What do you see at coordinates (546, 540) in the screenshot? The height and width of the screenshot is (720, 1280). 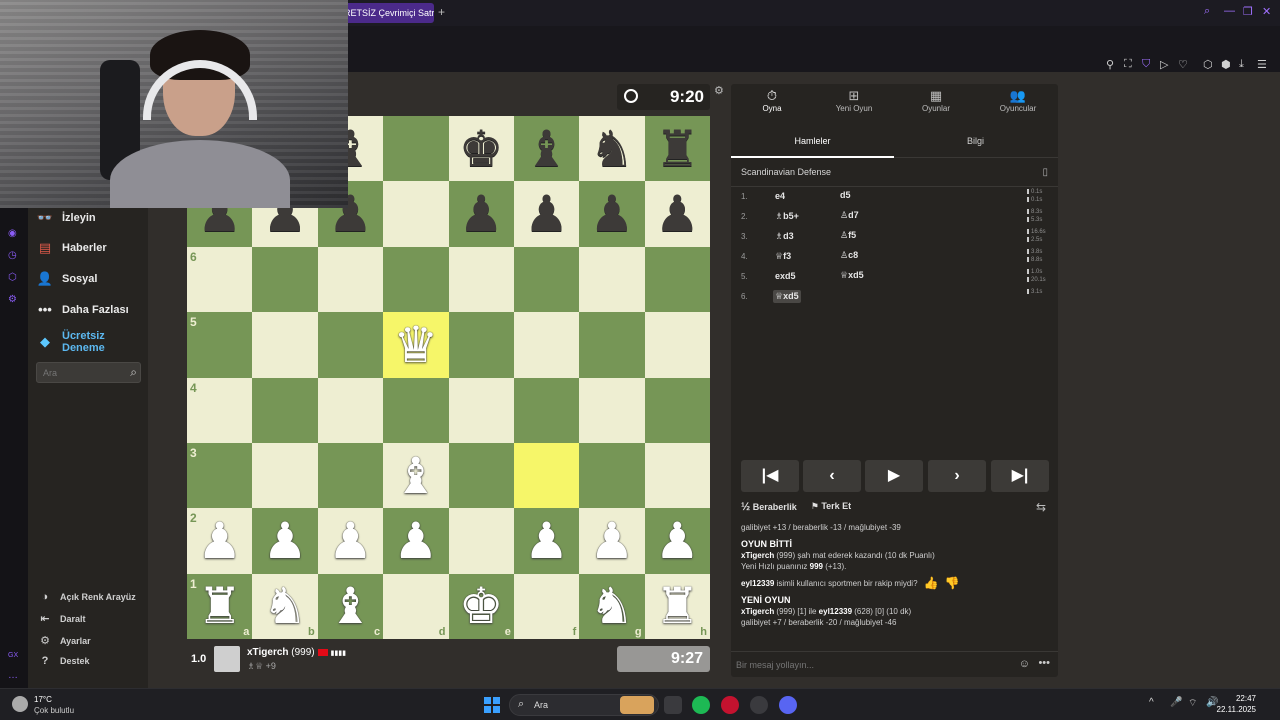 I see `white-piece-f2: ♟` at bounding box center [546, 540].